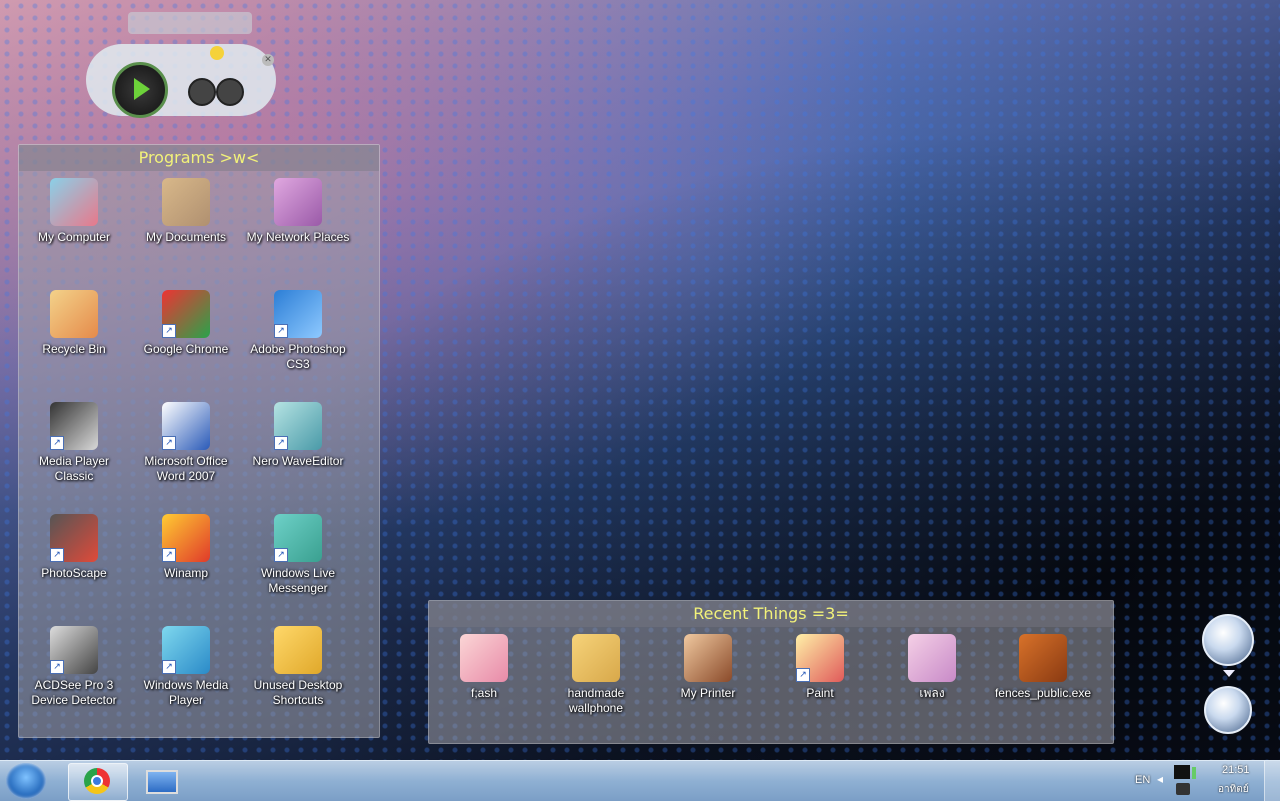 Image resolution: width=1280 pixels, height=801 pixels. I want to click on desktop-shortcut: fences_public.exe, so click(1043, 667).